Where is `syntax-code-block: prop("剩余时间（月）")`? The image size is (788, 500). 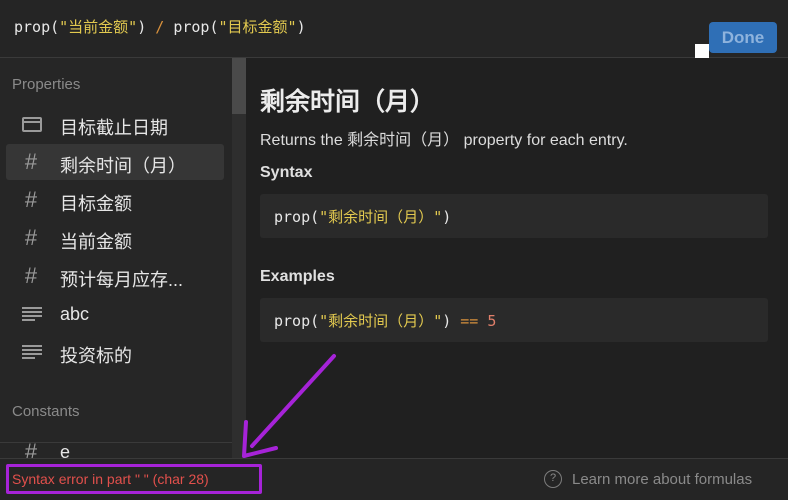
syntax-code-block: prop("剩余时间（月）") is located at coordinates (514, 216).